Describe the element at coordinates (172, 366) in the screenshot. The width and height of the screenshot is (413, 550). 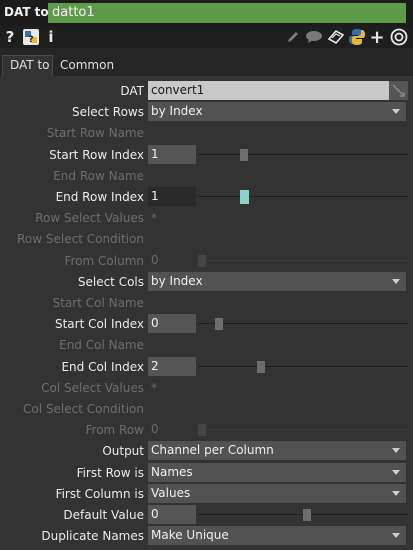
I see `param-number-field: 2` at that location.